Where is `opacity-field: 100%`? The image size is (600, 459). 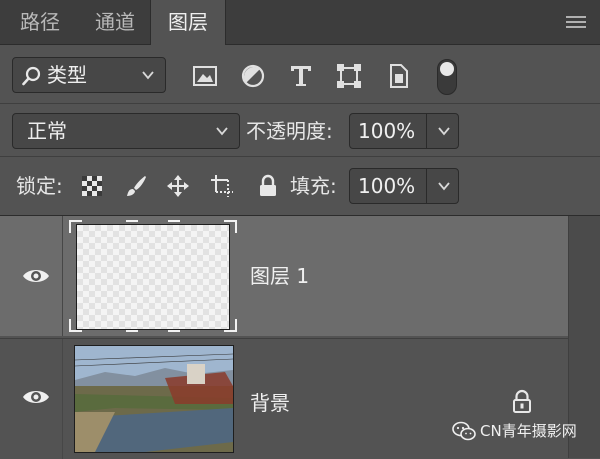
opacity-field: 100% is located at coordinates (404, 131).